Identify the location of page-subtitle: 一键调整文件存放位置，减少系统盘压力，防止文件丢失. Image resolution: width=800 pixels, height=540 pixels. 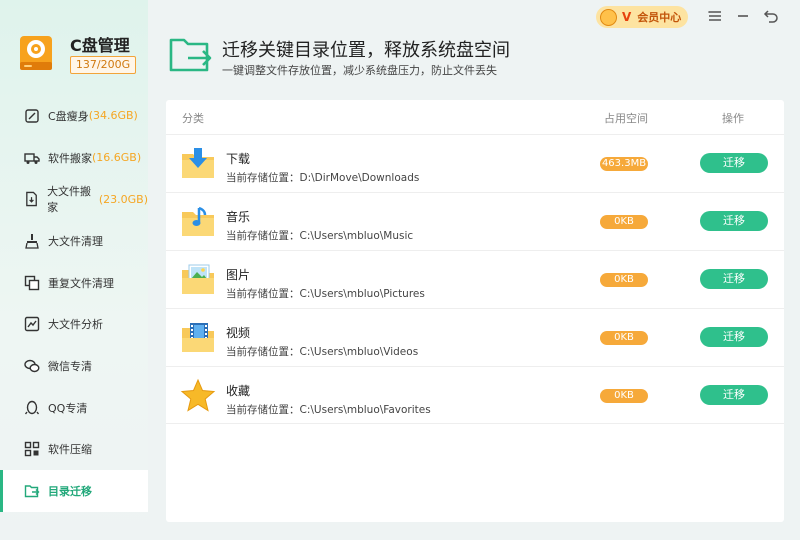
(359, 70).